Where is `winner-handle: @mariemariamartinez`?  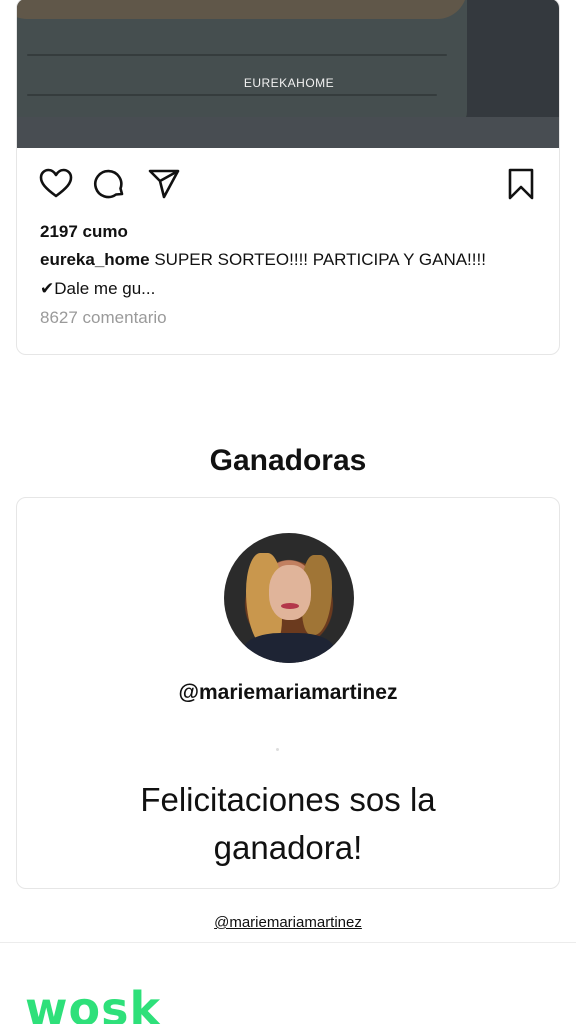
winner-handle: @mariemariamartinez is located at coordinates (288, 692).